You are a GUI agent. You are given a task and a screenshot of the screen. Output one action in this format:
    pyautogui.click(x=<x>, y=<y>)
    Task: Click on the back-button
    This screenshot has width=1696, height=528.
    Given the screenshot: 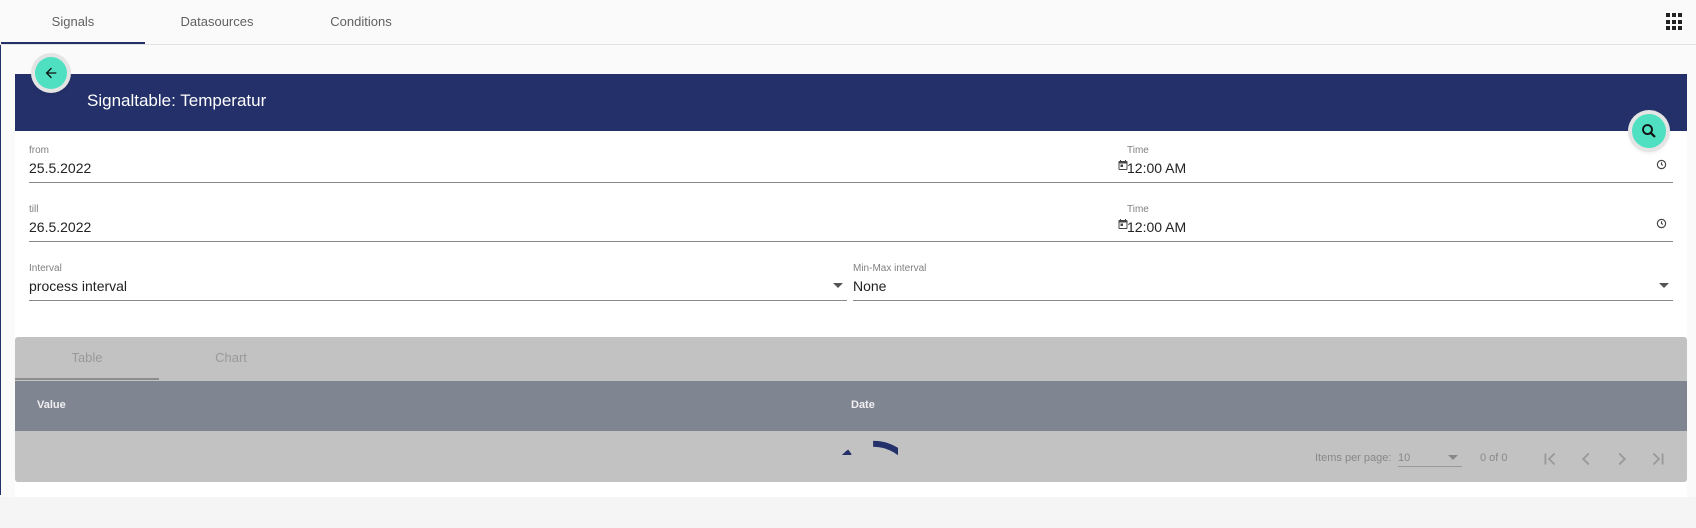 What is the action you would take?
    pyautogui.click(x=51, y=73)
    